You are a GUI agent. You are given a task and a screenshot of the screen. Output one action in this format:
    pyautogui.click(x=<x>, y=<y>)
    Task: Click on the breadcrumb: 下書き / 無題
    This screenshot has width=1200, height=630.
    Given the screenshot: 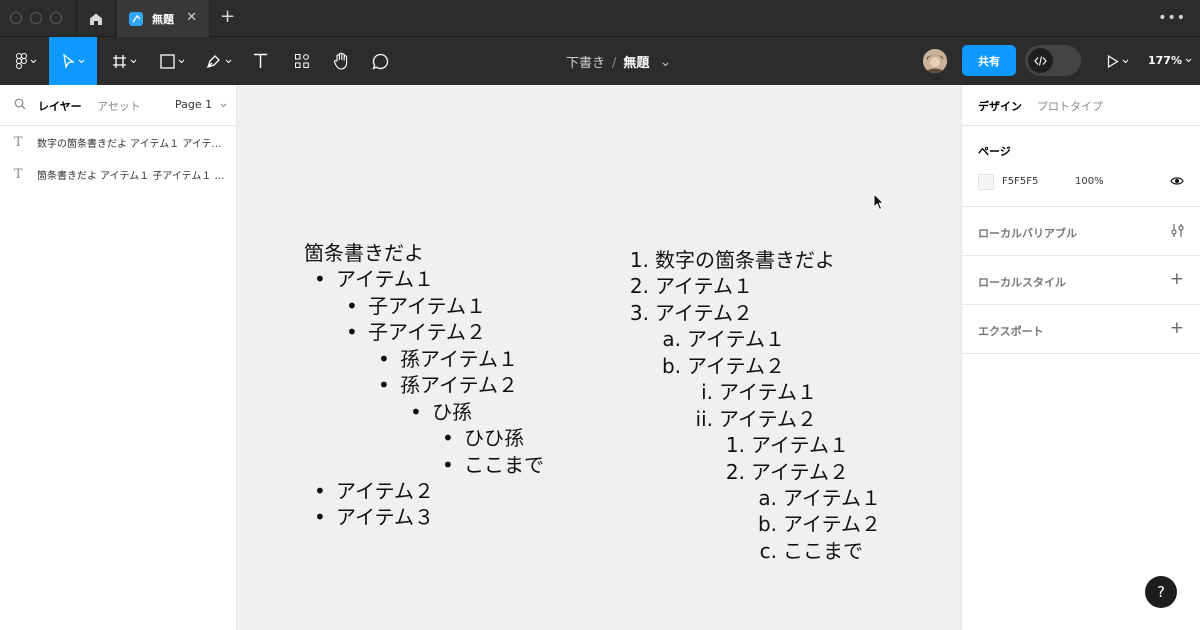 What is the action you would take?
    pyautogui.click(x=617, y=61)
    